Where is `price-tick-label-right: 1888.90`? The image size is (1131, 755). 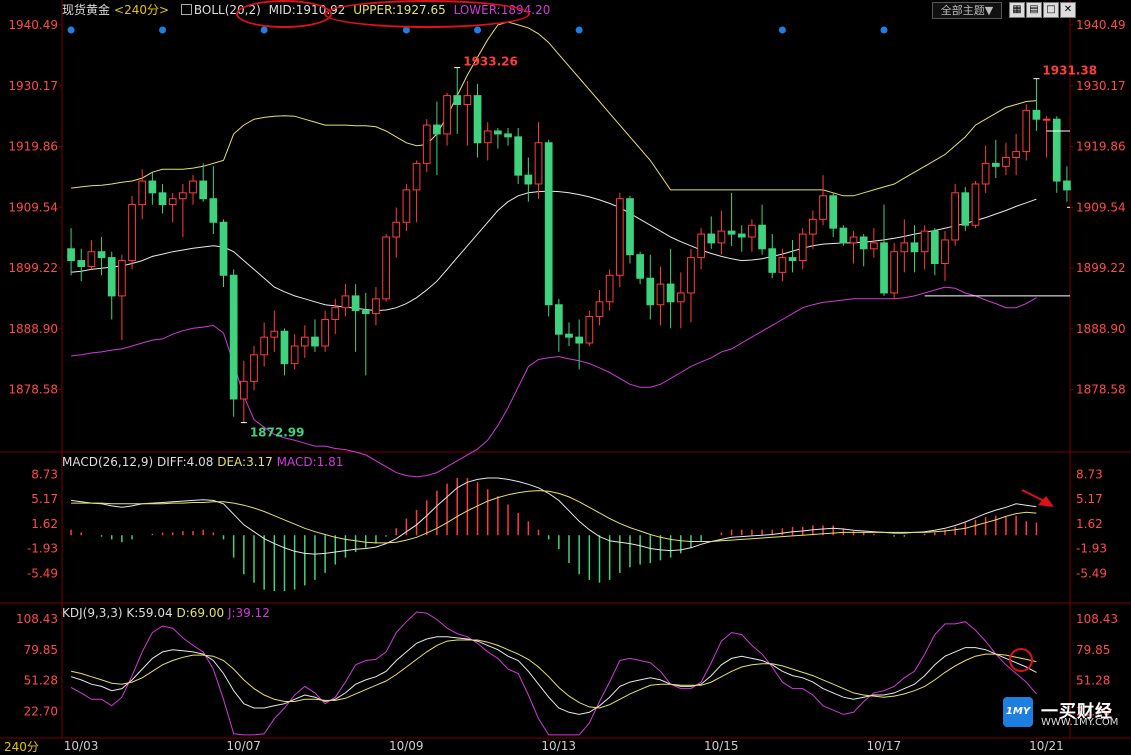
price-tick-label-right: 1888.90 is located at coordinates (1101, 329).